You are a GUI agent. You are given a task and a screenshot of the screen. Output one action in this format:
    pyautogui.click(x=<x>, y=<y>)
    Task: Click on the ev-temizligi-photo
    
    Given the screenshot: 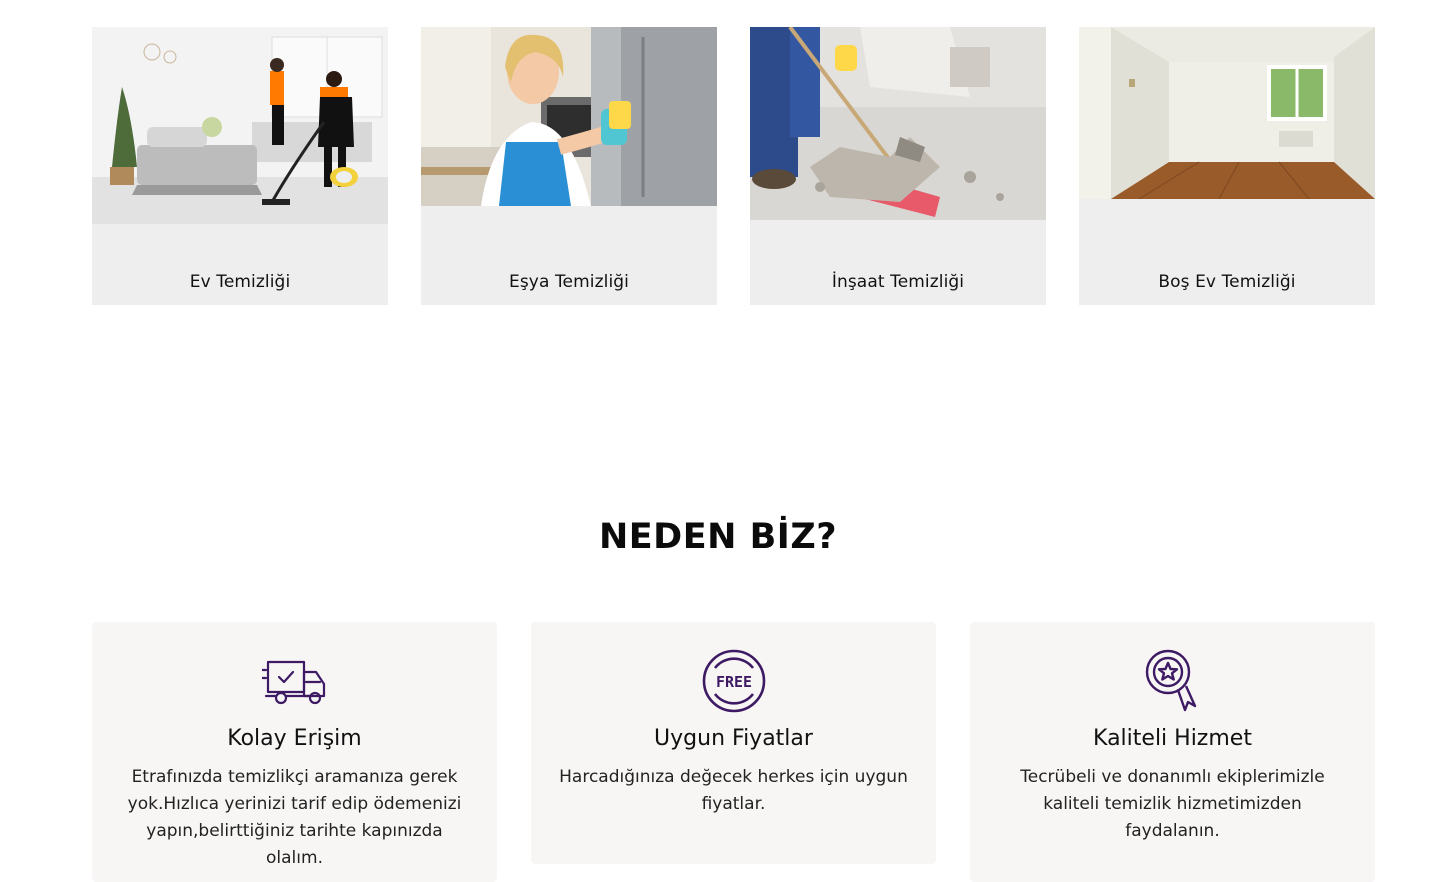 What is the action you would take?
    pyautogui.click(x=240, y=125)
    